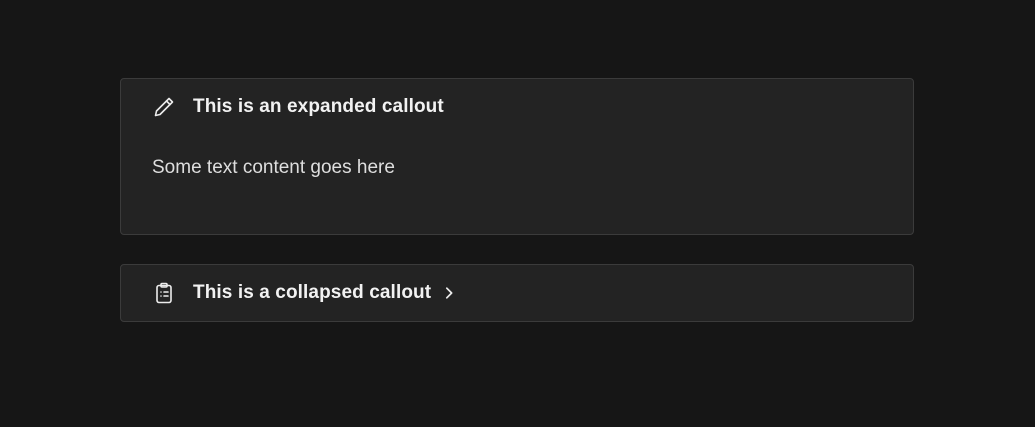  I want to click on expanded-callout-body: Some text content goes here, so click(273, 167).